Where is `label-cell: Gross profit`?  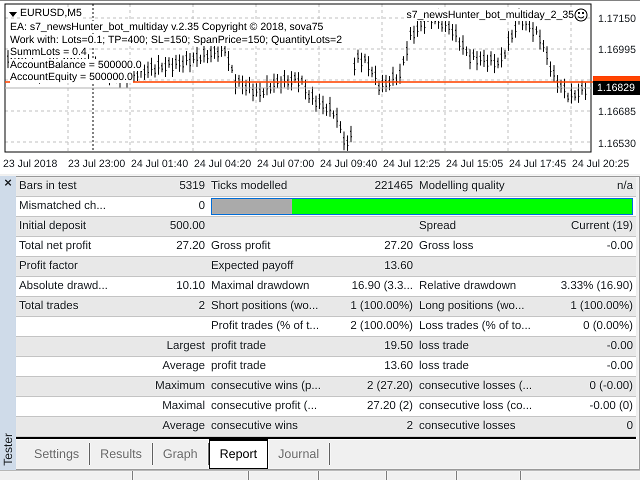
label-cell: Gross profit is located at coordinates (240, 246).